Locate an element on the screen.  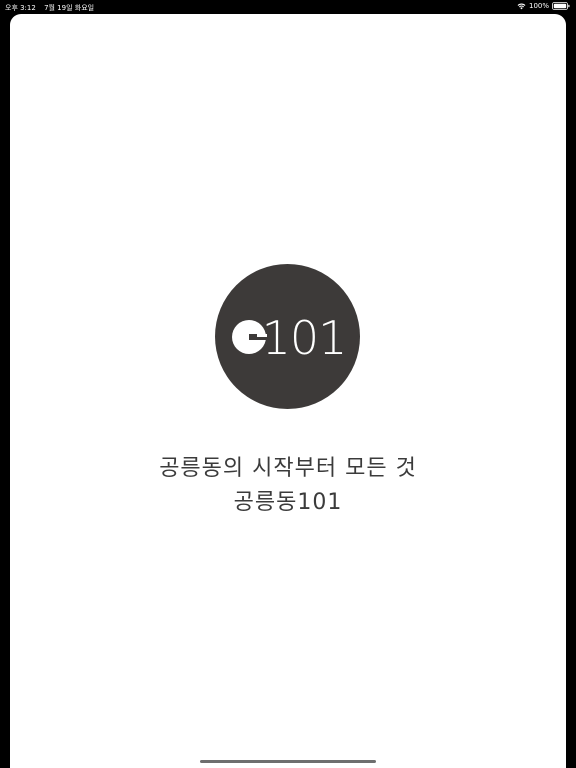
status-bar: 오후 3:12 7월 19일 화요일 100% is located at coordinates (288, 7).